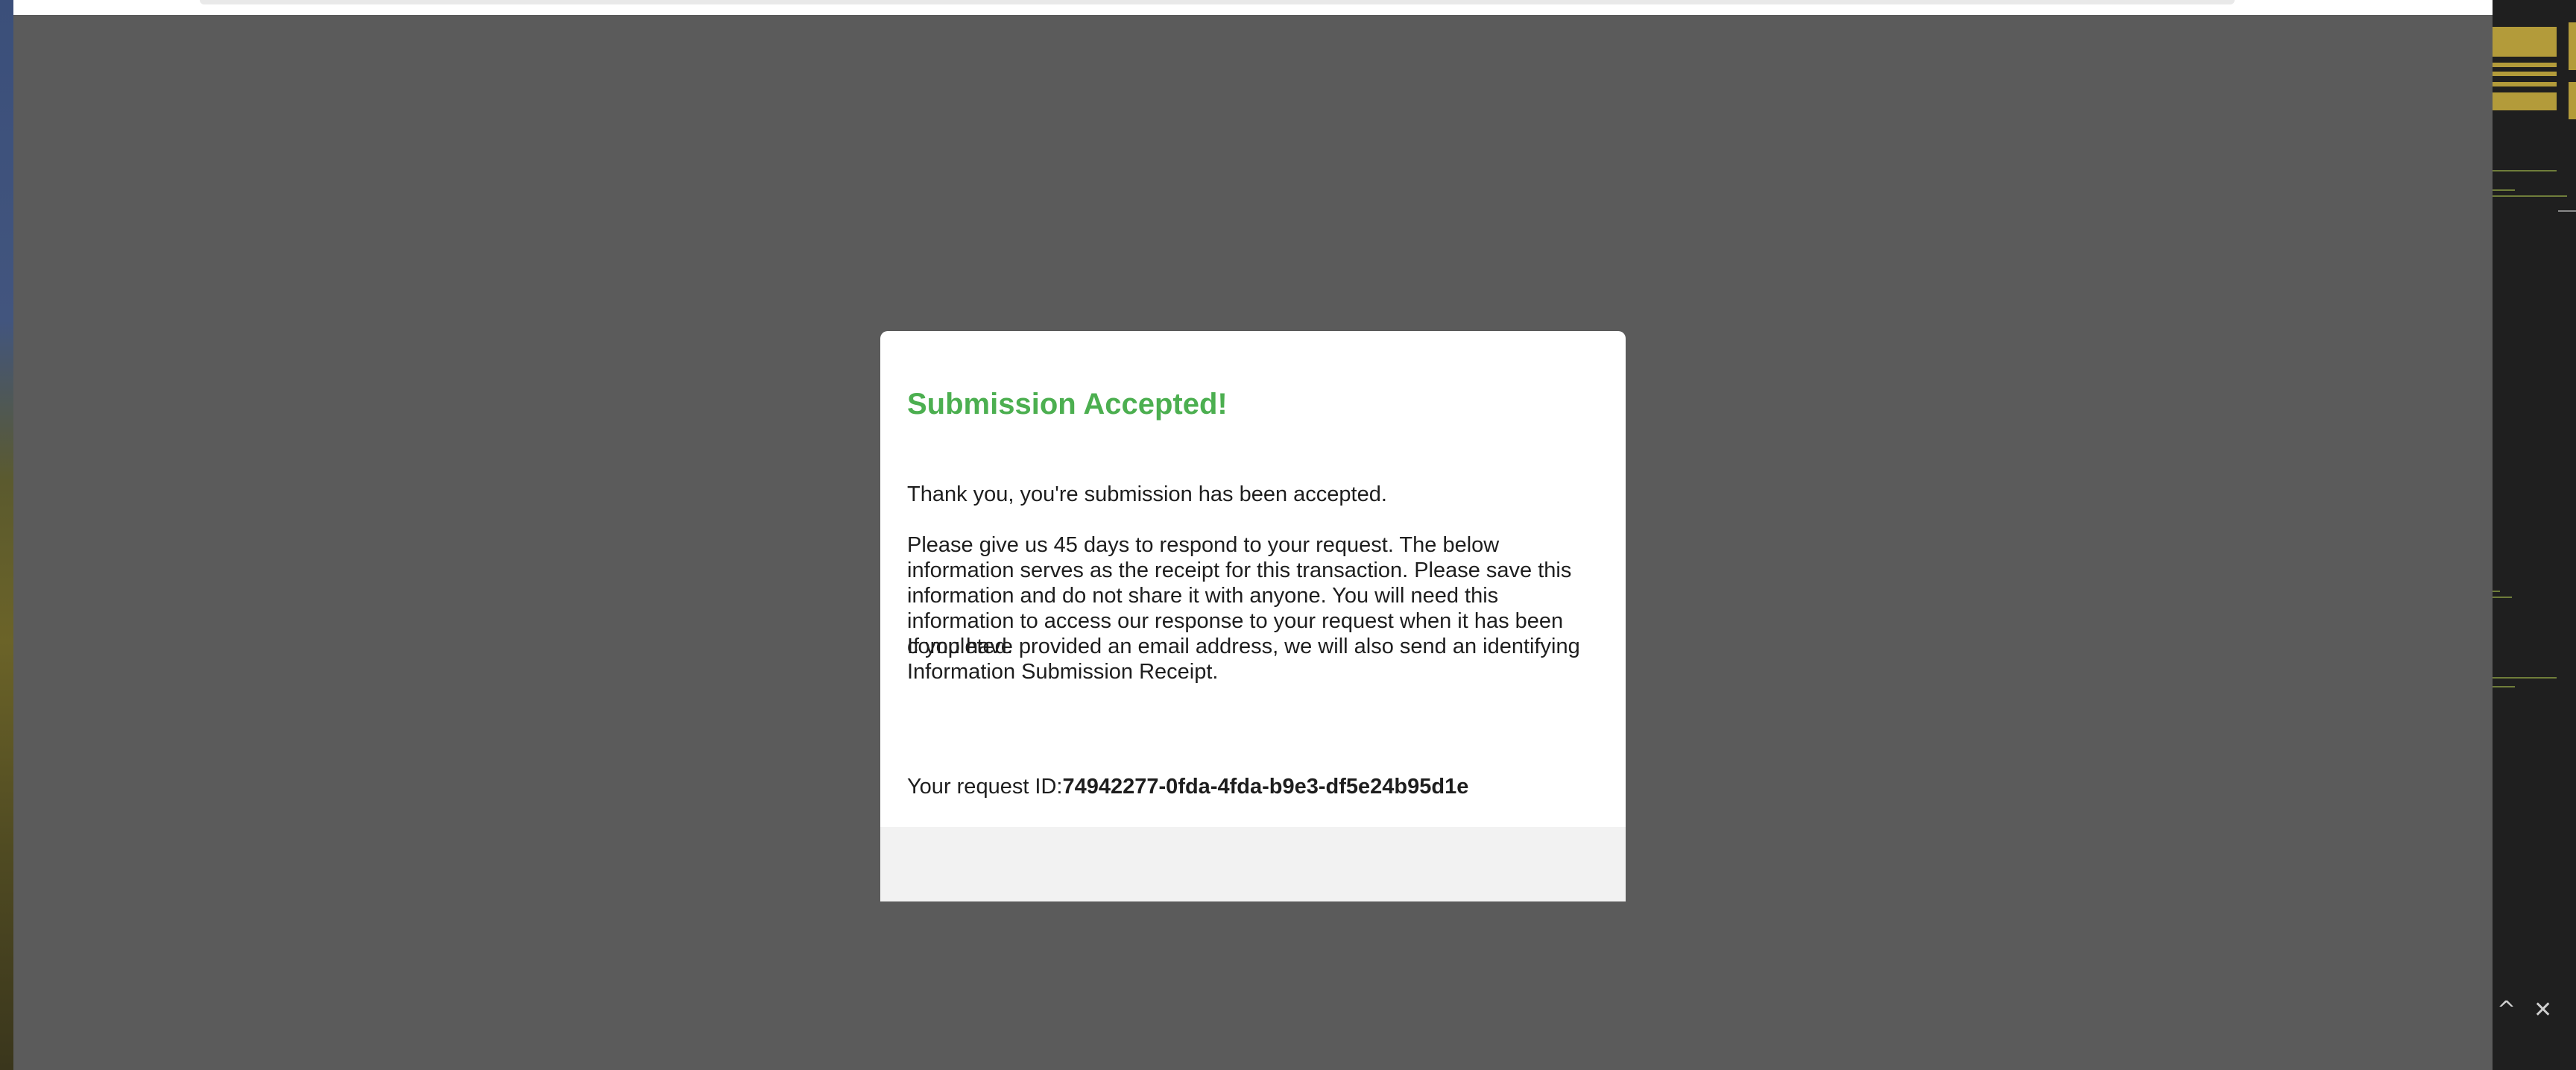 The image size is (2576, 1070). What do you see at coordinates (985, 787) in the screenshot?
I see `request-id-label: Your request ID:` at bounding box center [985, 787].